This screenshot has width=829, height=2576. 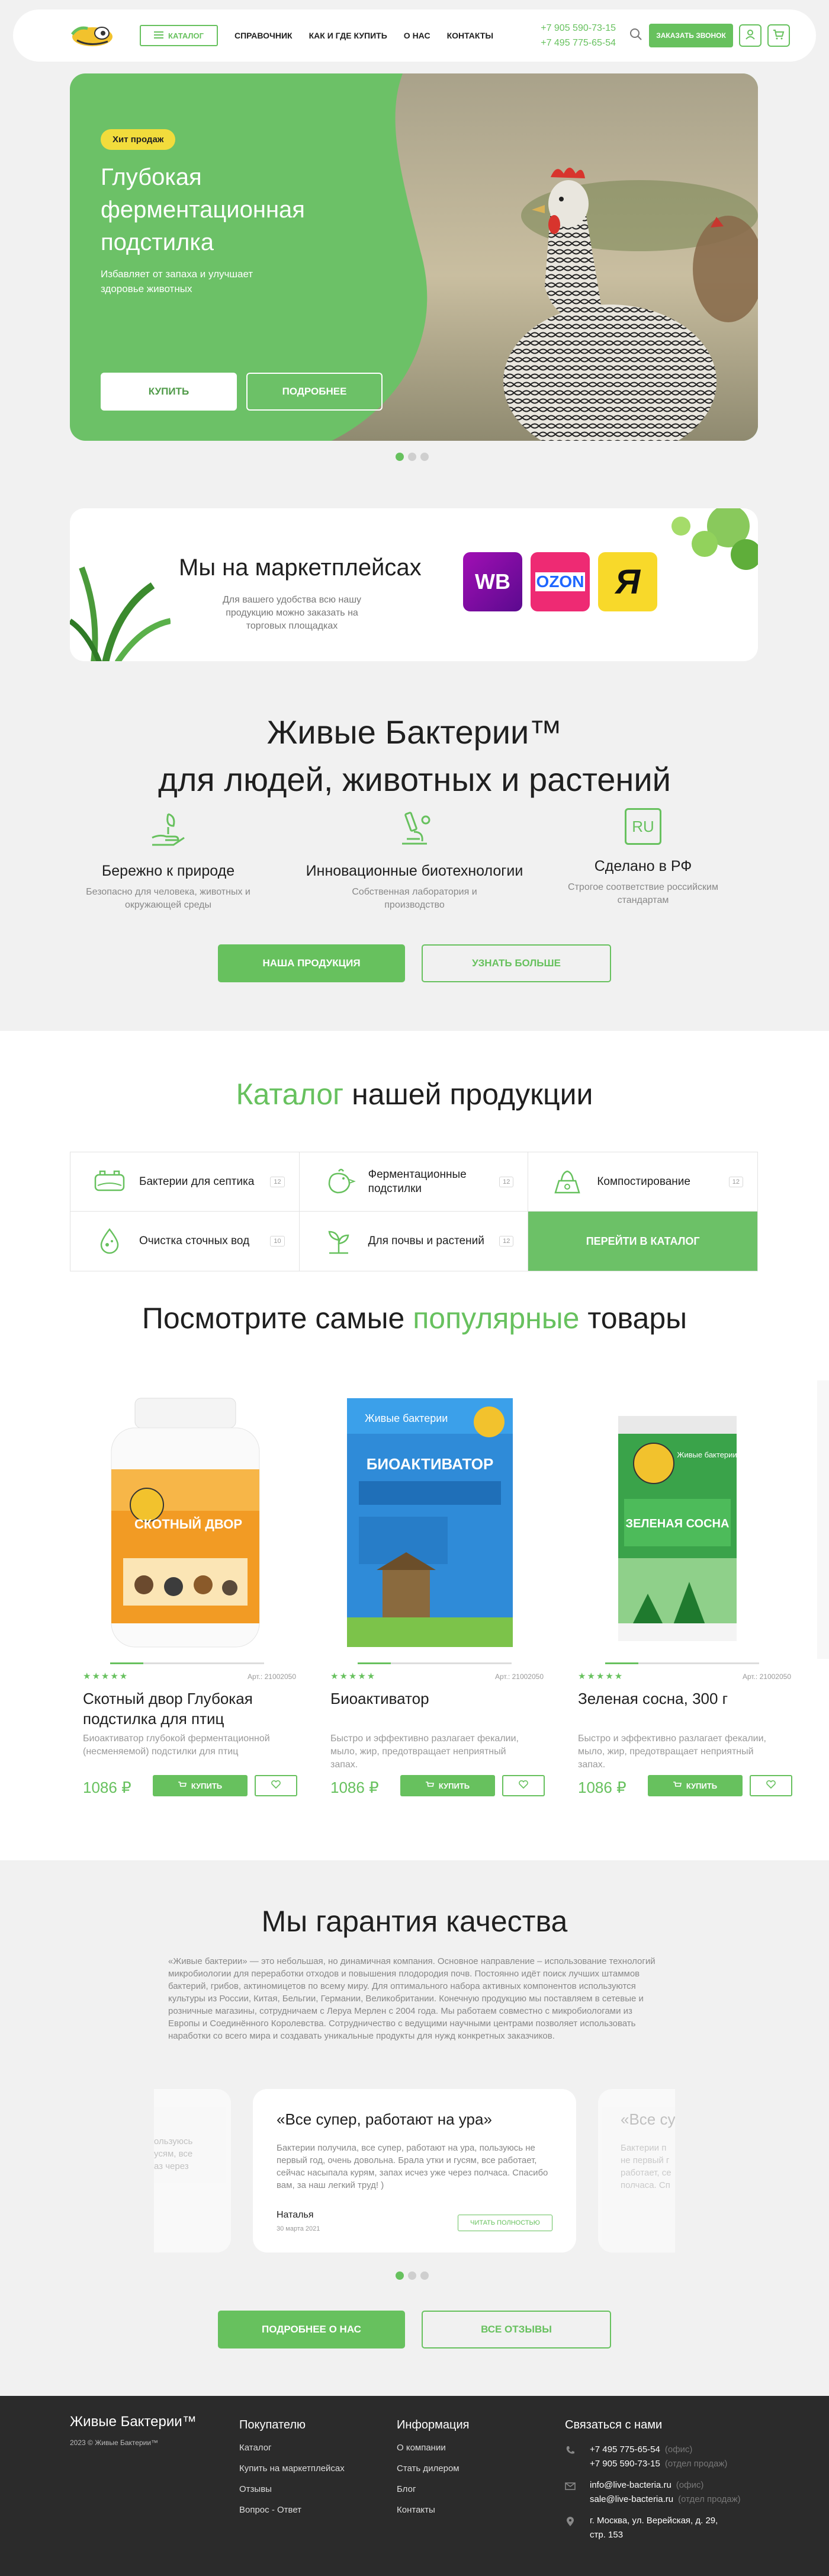 I want to click on product-name: Зеленая сосна, 300 г, so click(x=675, y=1699).